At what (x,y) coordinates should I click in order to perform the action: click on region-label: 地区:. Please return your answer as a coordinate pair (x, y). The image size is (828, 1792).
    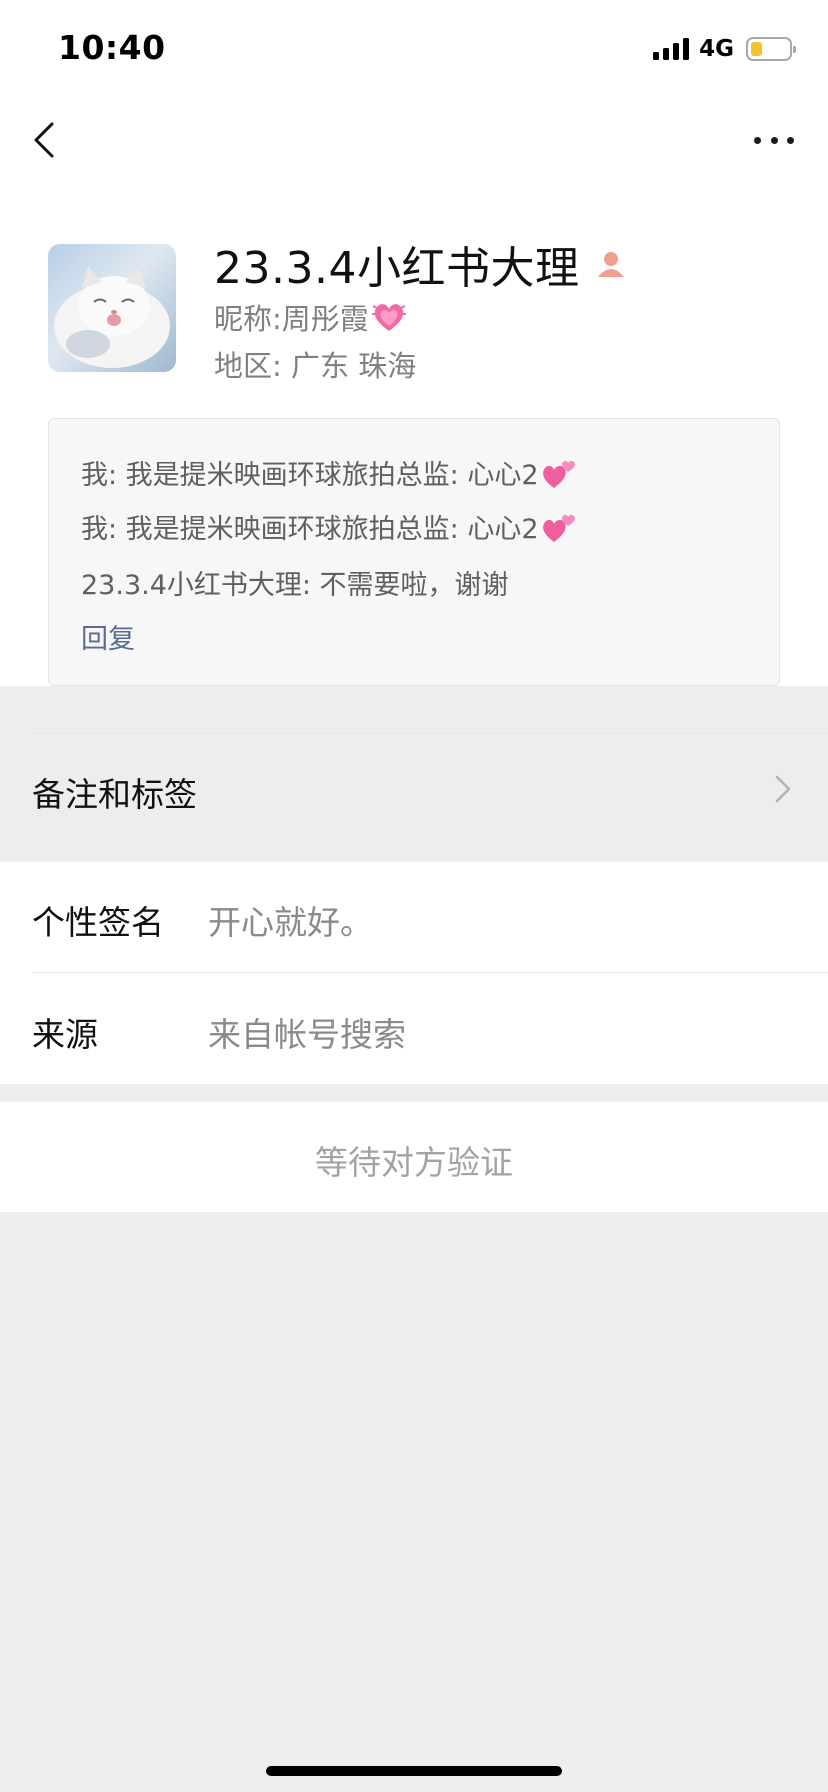
    Looking at the image, I should click on (252, 366).